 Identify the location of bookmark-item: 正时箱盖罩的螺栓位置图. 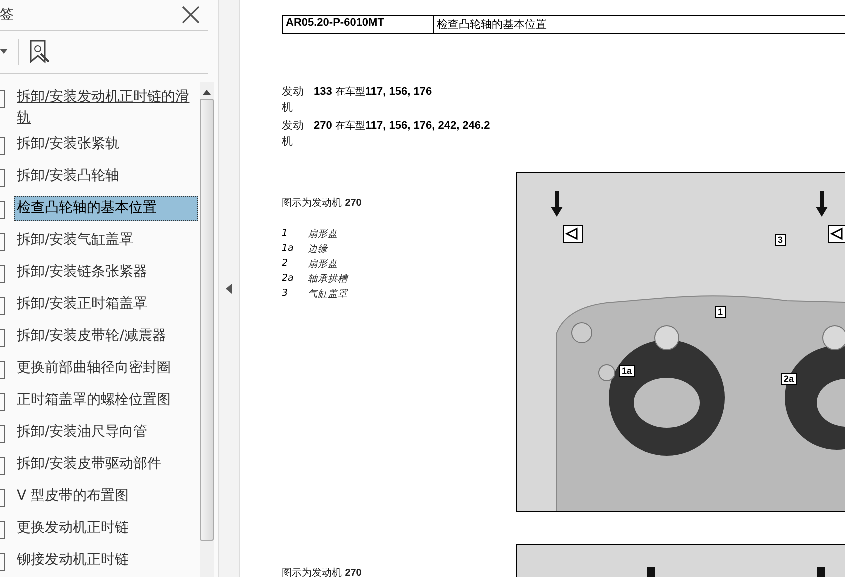
(106, 400).